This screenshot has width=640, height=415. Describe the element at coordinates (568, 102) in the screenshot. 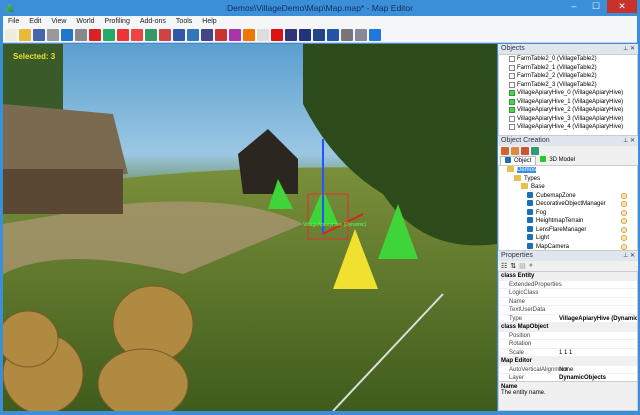

I see `object-list-item: VillageApiaryHive_1 (VillageApiaryHive)` at that location.